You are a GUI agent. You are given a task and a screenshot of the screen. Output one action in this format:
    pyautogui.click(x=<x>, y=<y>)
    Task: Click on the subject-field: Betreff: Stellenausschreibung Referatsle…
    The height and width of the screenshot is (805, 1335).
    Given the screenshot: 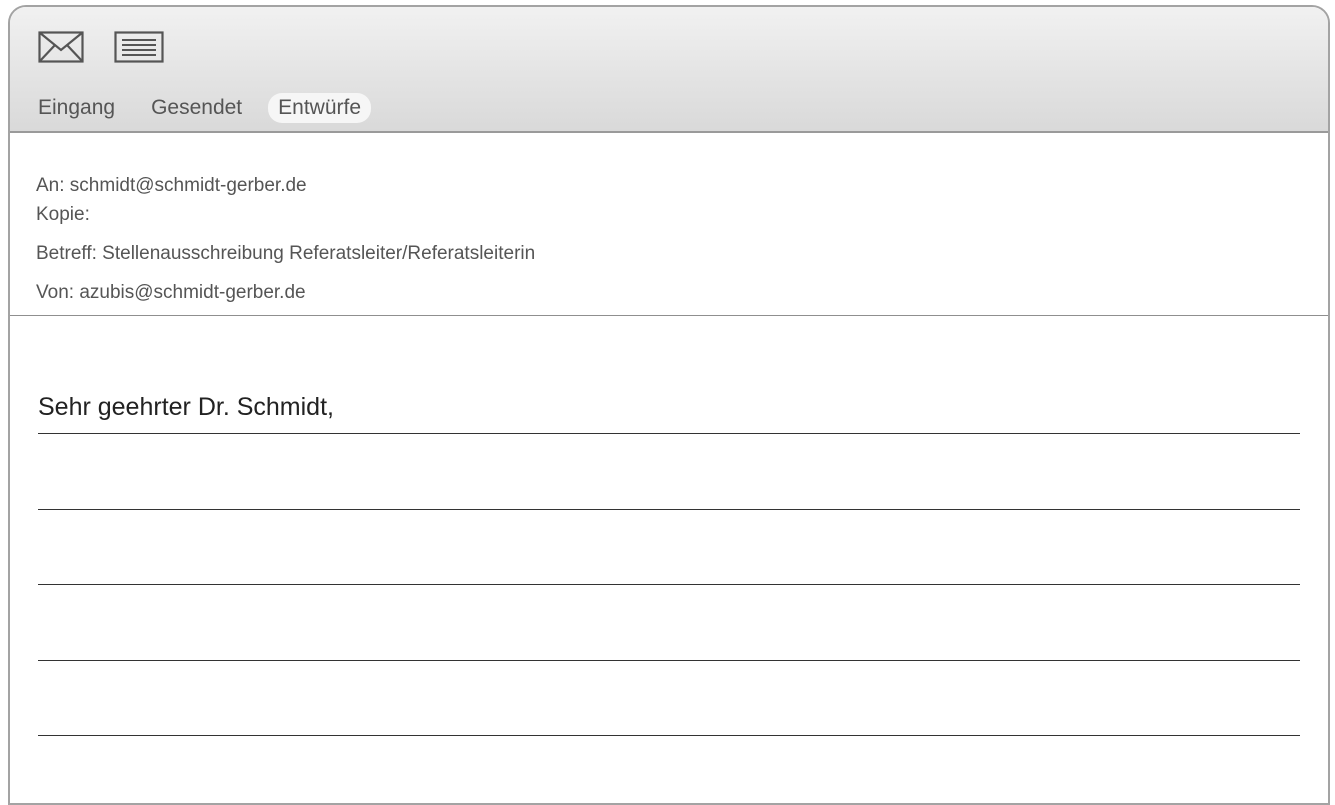 What is the action you would take?
    pyautogui.click(x=285, y=254)
    